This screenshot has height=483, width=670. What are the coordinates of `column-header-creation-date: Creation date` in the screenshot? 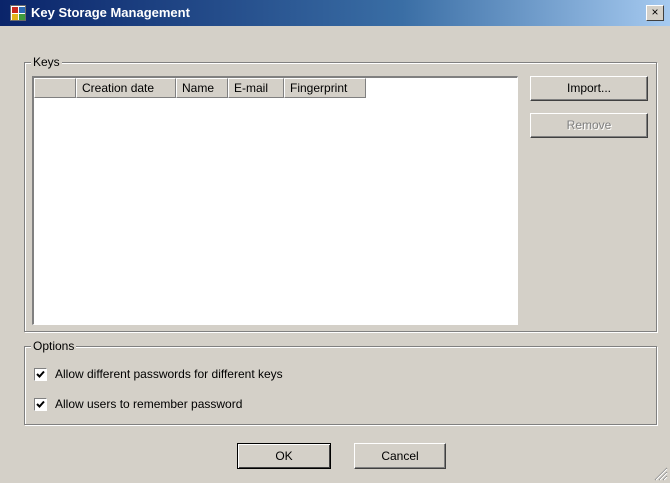 It's located at (126, 88).